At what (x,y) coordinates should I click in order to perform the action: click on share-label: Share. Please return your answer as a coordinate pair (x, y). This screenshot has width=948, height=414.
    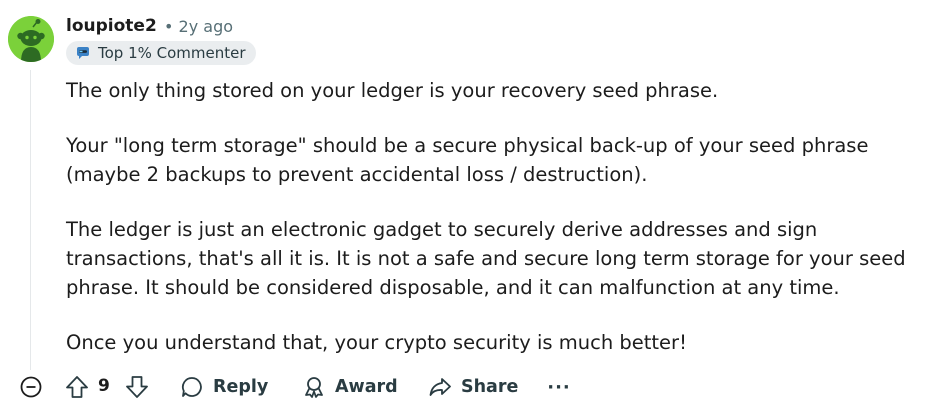
    Looking at the image, I should click on (490, 387).